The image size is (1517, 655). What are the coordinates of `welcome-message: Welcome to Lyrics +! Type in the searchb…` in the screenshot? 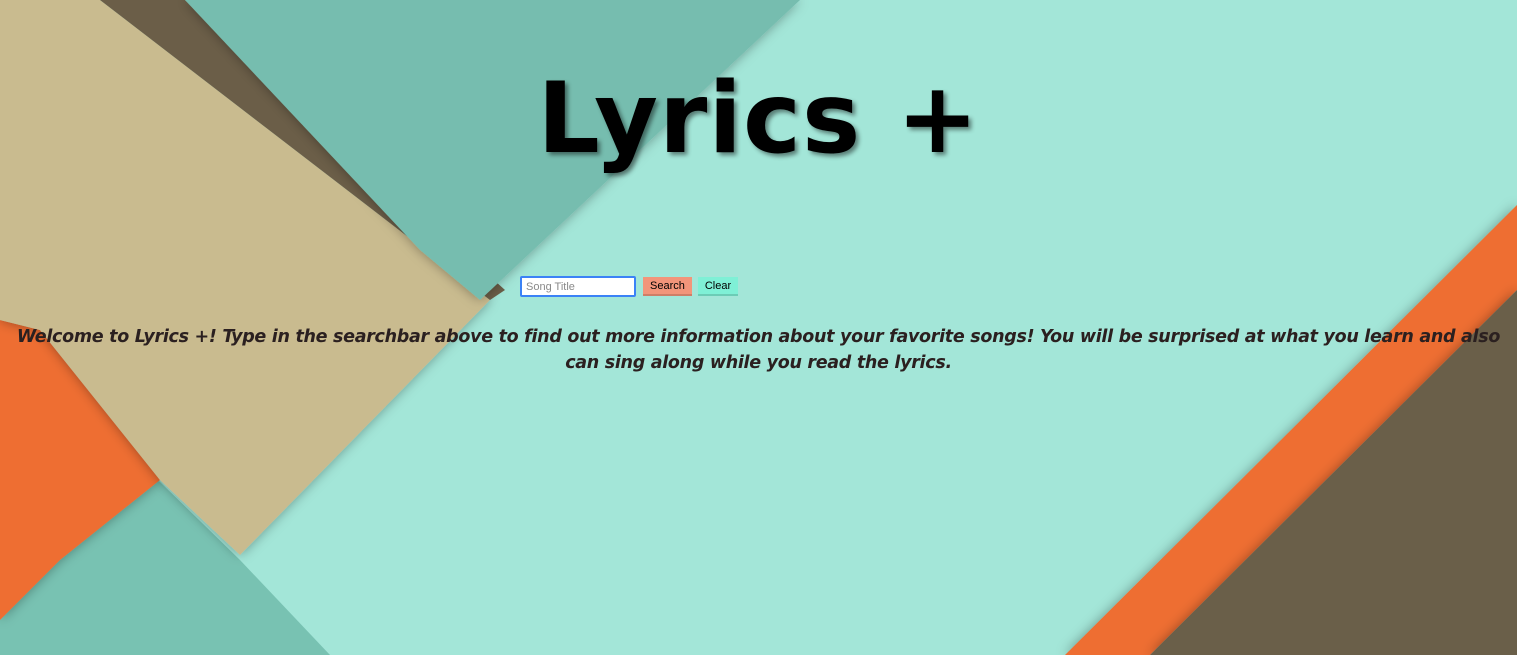 It's located at (758, 350).